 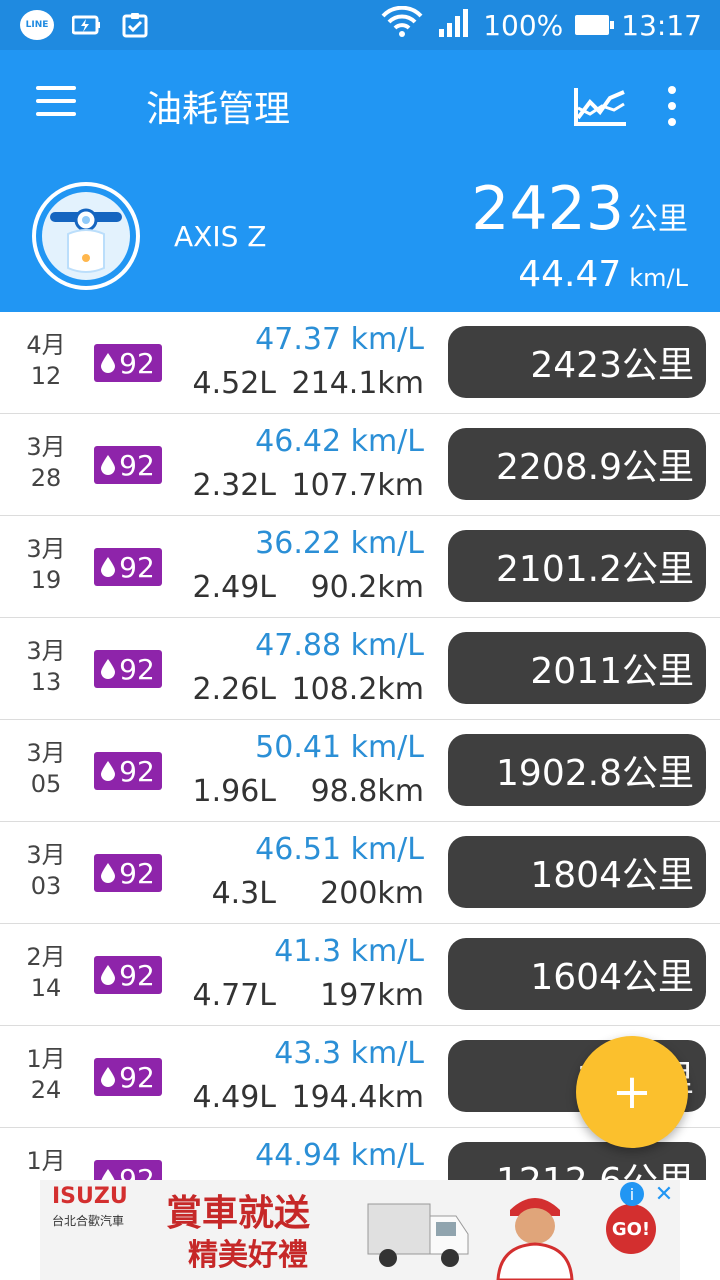 I want to click on record-date: 3月 28, so click(x=46, y=462).